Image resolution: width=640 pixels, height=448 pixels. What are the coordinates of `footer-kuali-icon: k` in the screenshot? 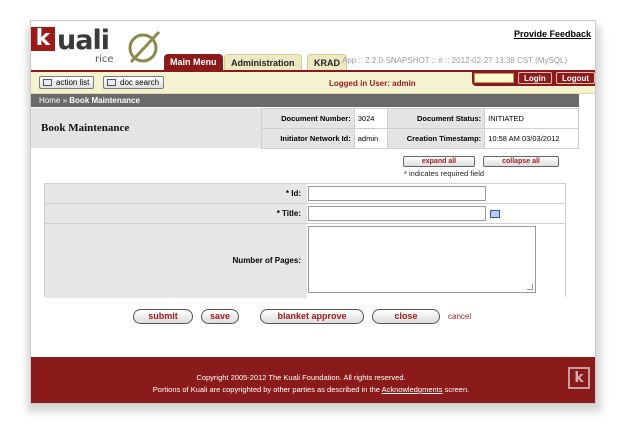 It's located at (579, 378).